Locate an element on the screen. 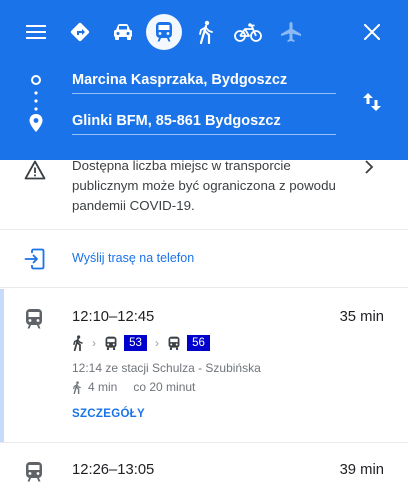  mode-flights-button is located at coordinates (291, 32).